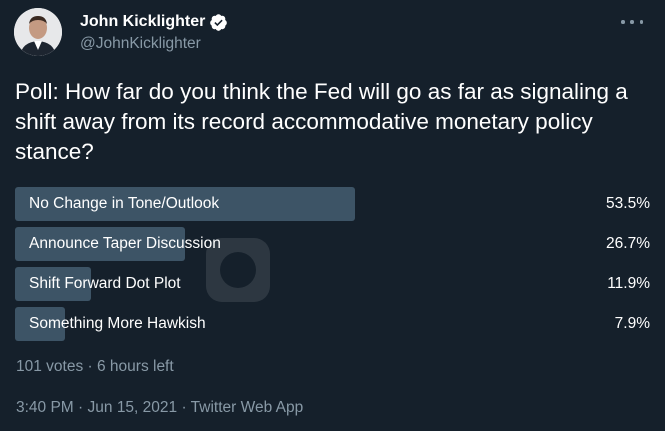 Image resolution: width=665 pixels, height=431 pixels. Describe the element at coordinates (154, 44) in the screenshot. I see `author-handle: @JohnKicklighter` at that location.